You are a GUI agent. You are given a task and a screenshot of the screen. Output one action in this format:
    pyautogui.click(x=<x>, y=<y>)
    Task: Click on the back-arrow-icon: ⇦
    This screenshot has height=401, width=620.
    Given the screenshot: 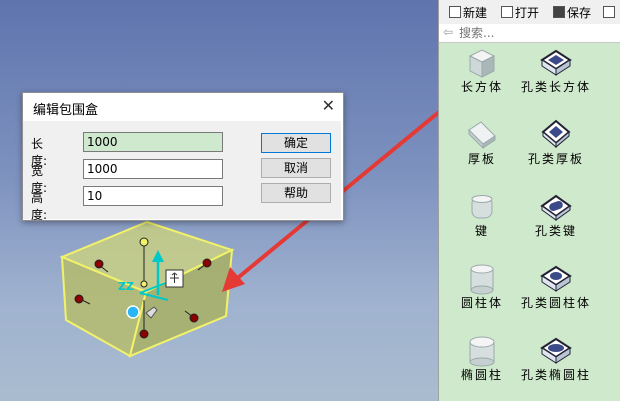 What is the action you would take?
    pyautogui.click(x=448, y=32)
    